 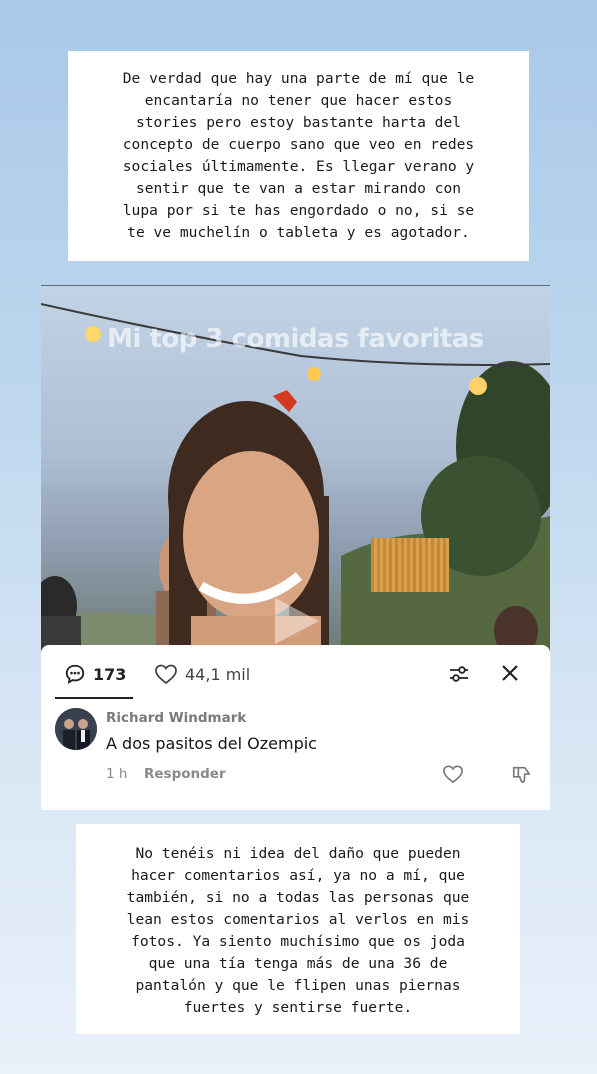 I want to click on tab-comments: 173, so click(x=95, y=674).